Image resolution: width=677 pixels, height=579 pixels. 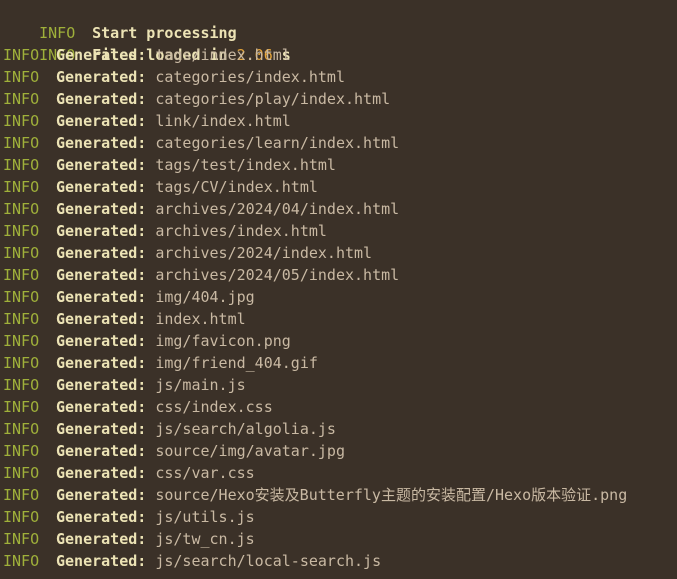 What do you see at coordinates (338, 55) in the screenshot?
I see `log-line-generated: INFO Generated: tags/index.html` at bounding box center [338, 55].